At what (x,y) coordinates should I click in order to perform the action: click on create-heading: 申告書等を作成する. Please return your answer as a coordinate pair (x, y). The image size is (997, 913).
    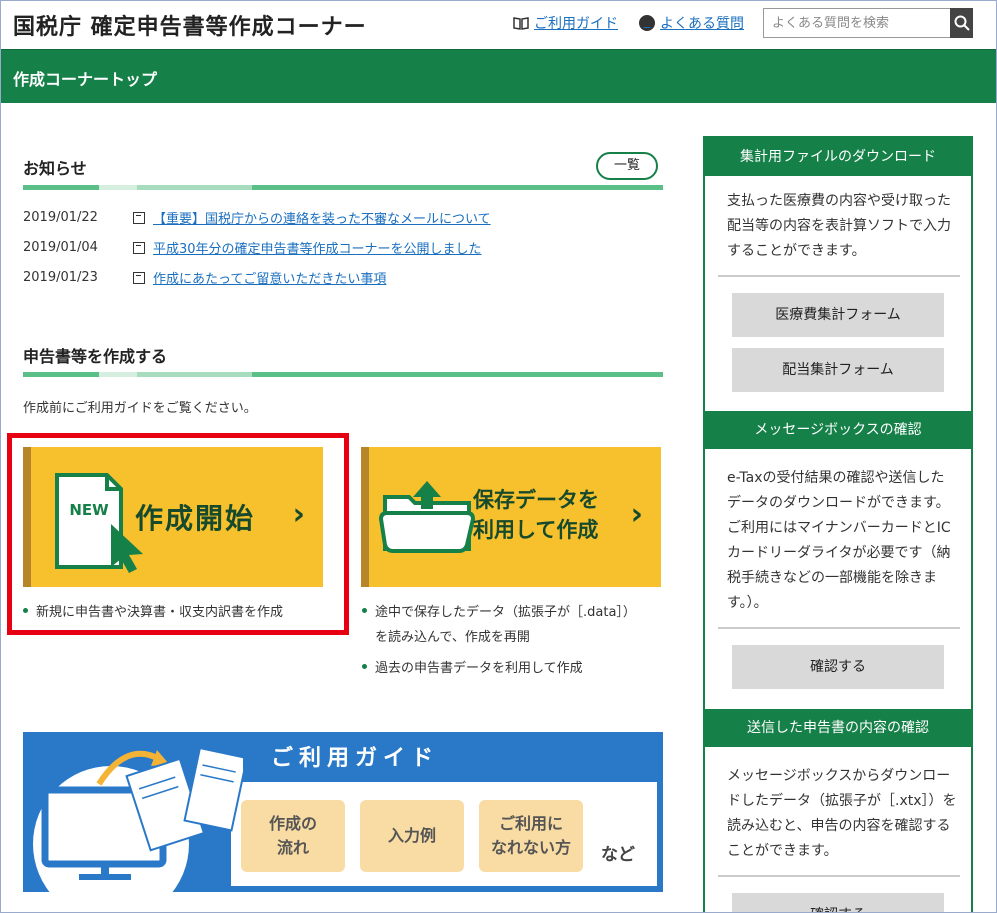
    Looking at the image, I should click on (95, 356).